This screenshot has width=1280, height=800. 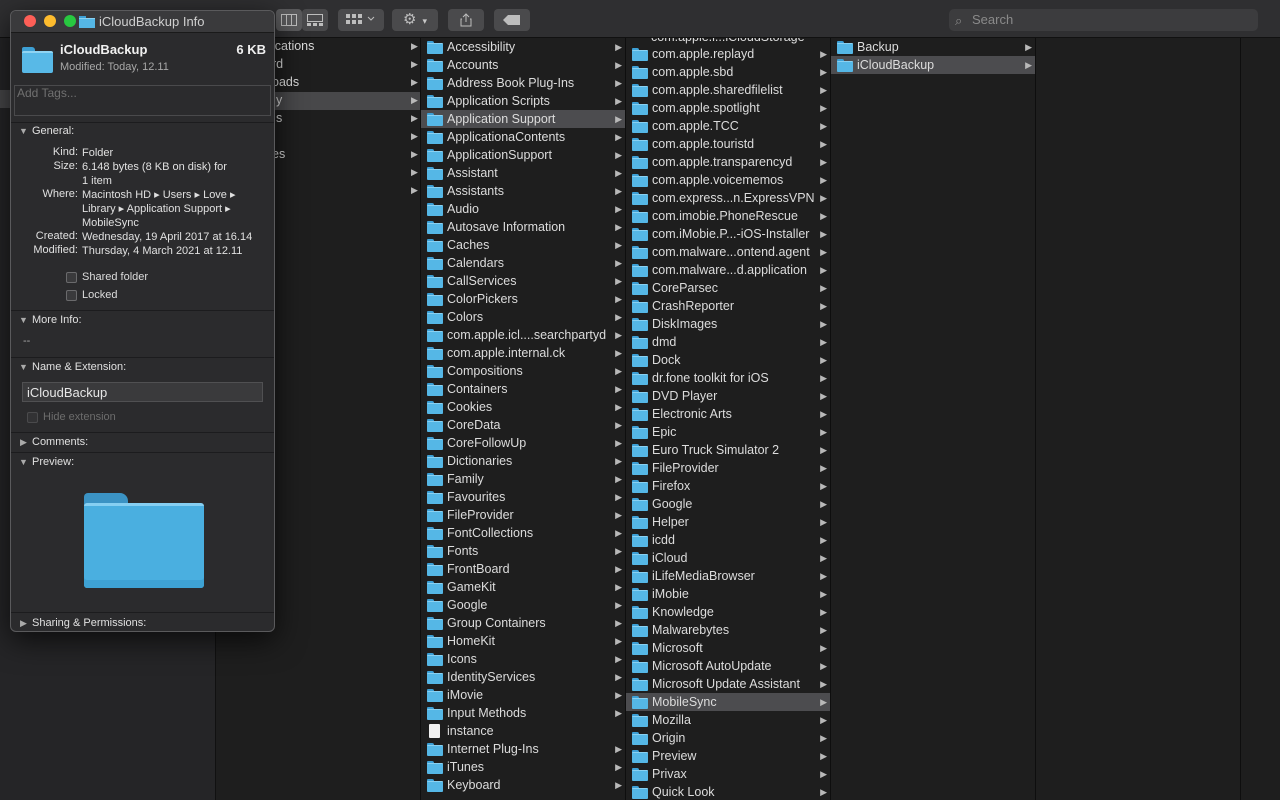 I want to click on list-item: Address Book Plug-Ins ▶, so click(x=523, y=83).